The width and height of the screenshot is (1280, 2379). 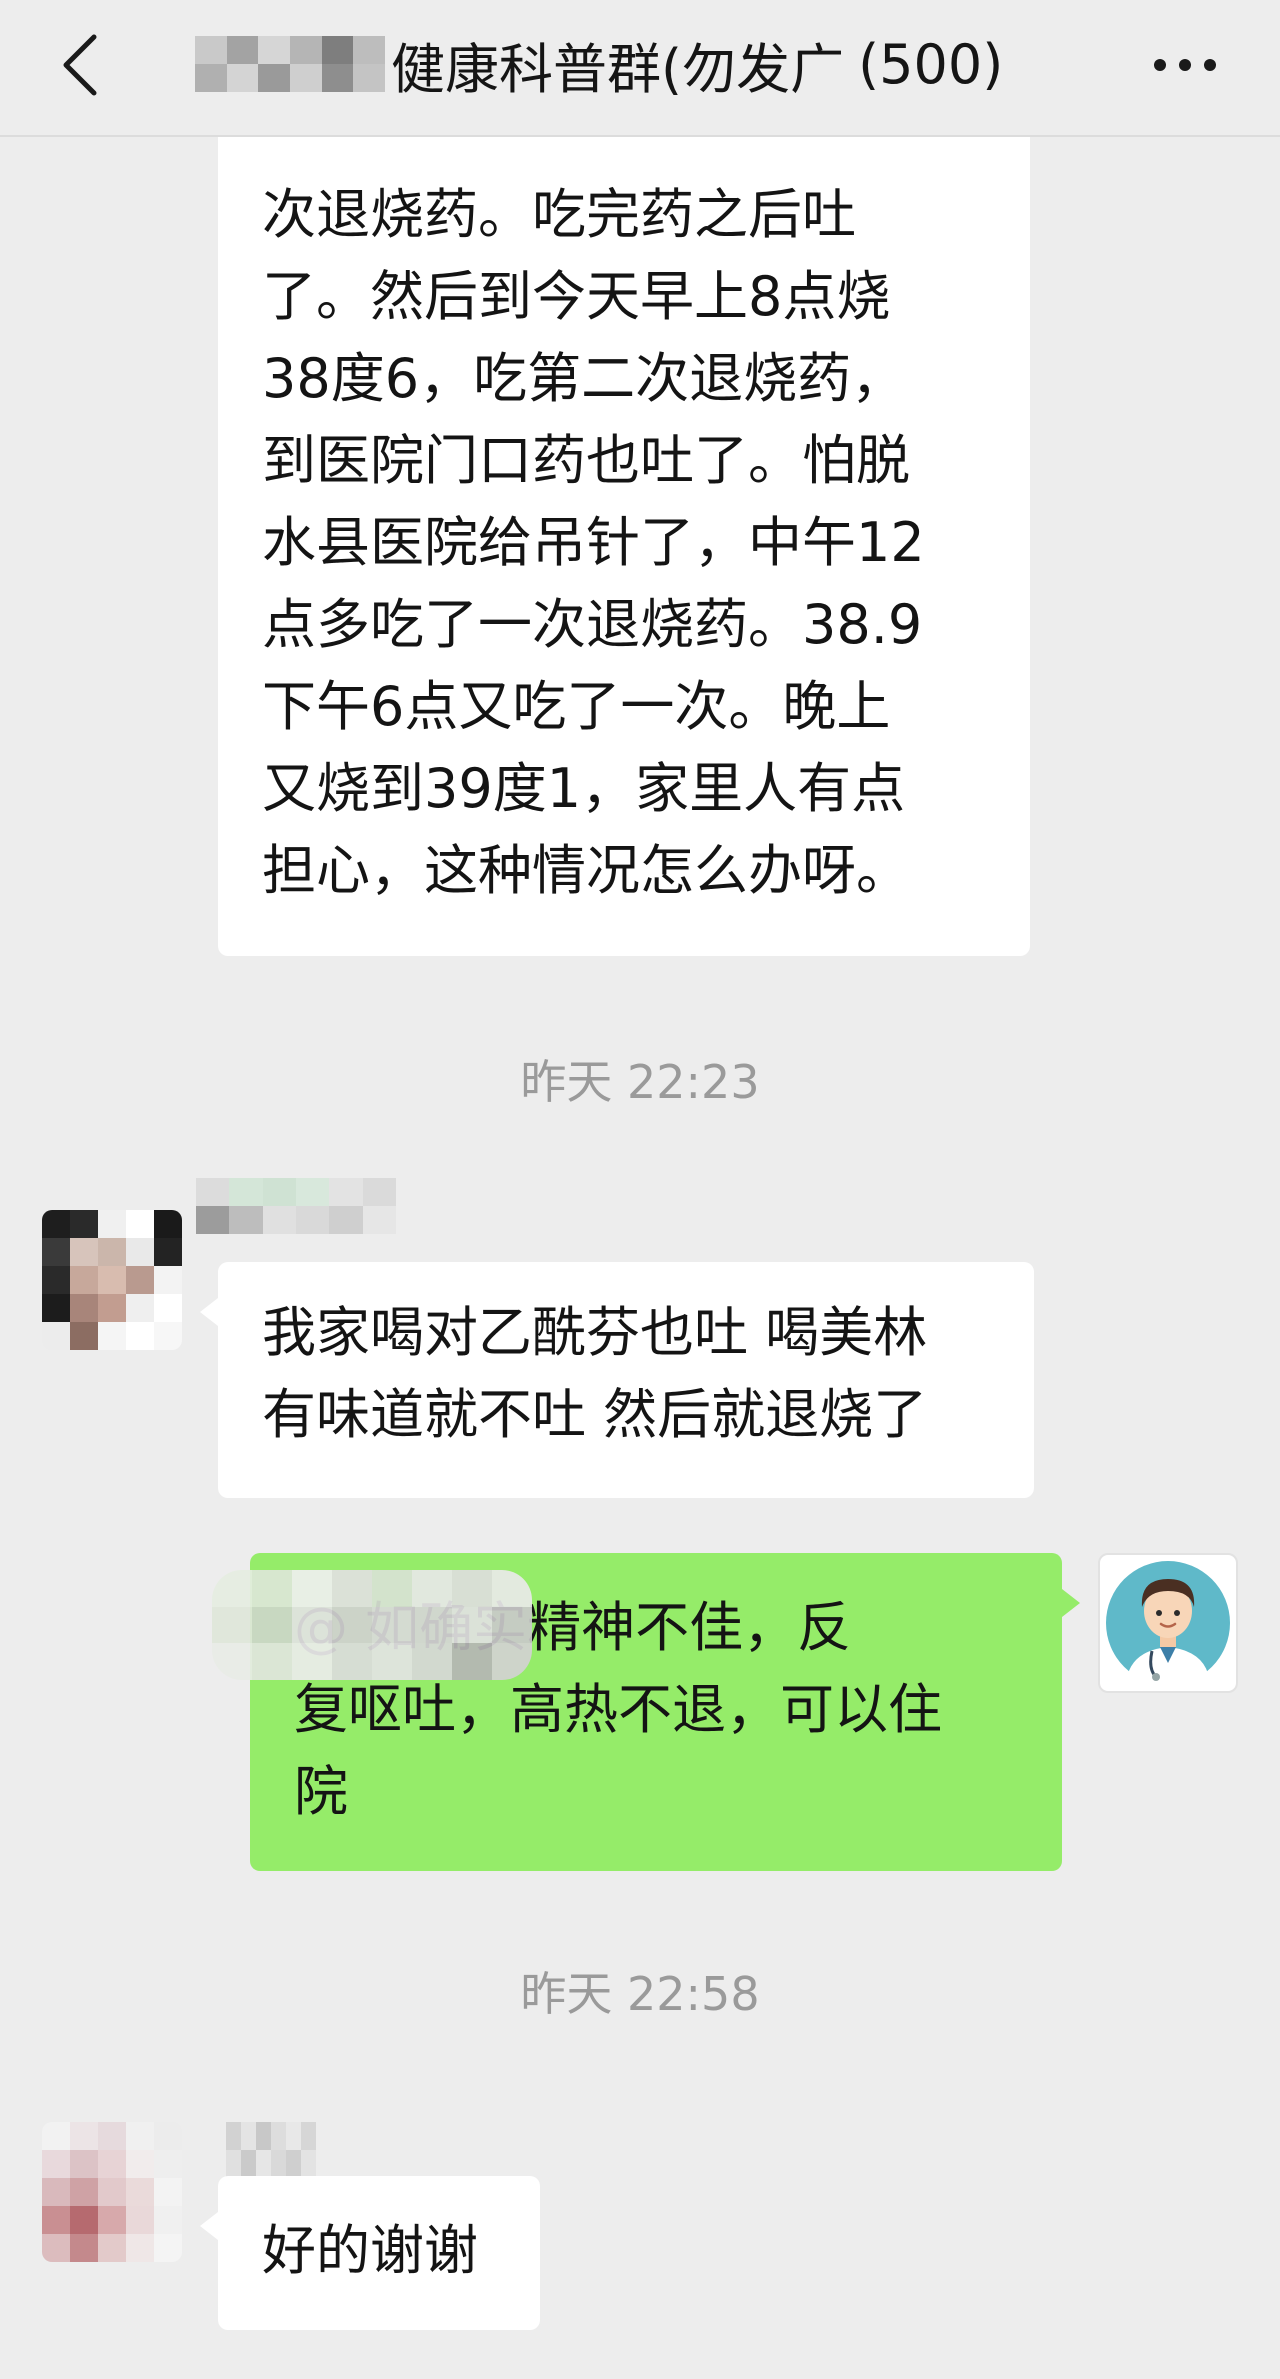 I want to click on message-line: 水县医院给吊针了，中午12, so click(x=593, y=542).